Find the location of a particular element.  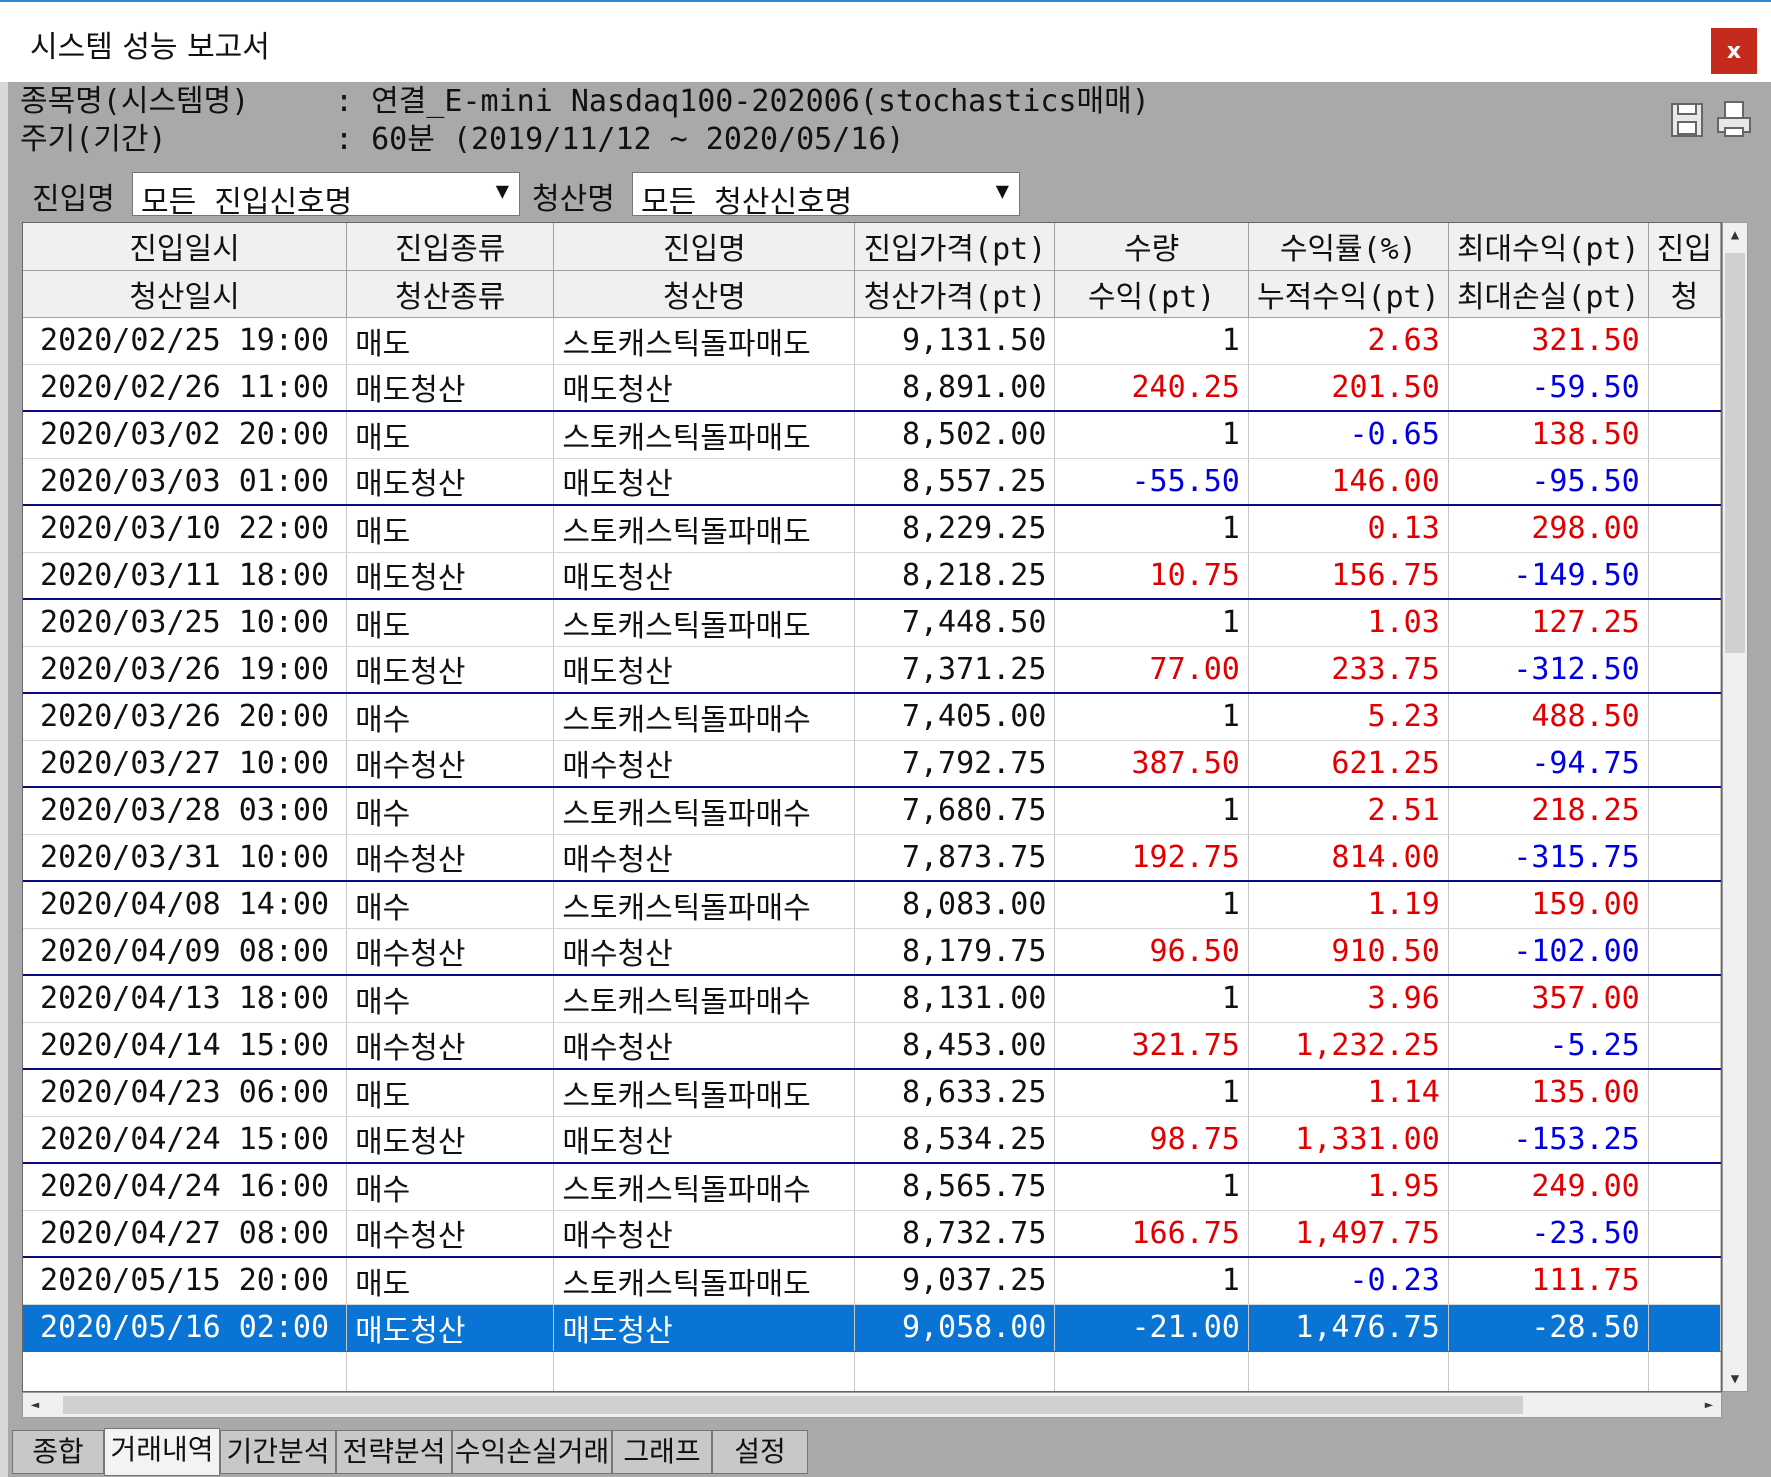

table-cell: 156.75 is located at coordinates (1348, 576).